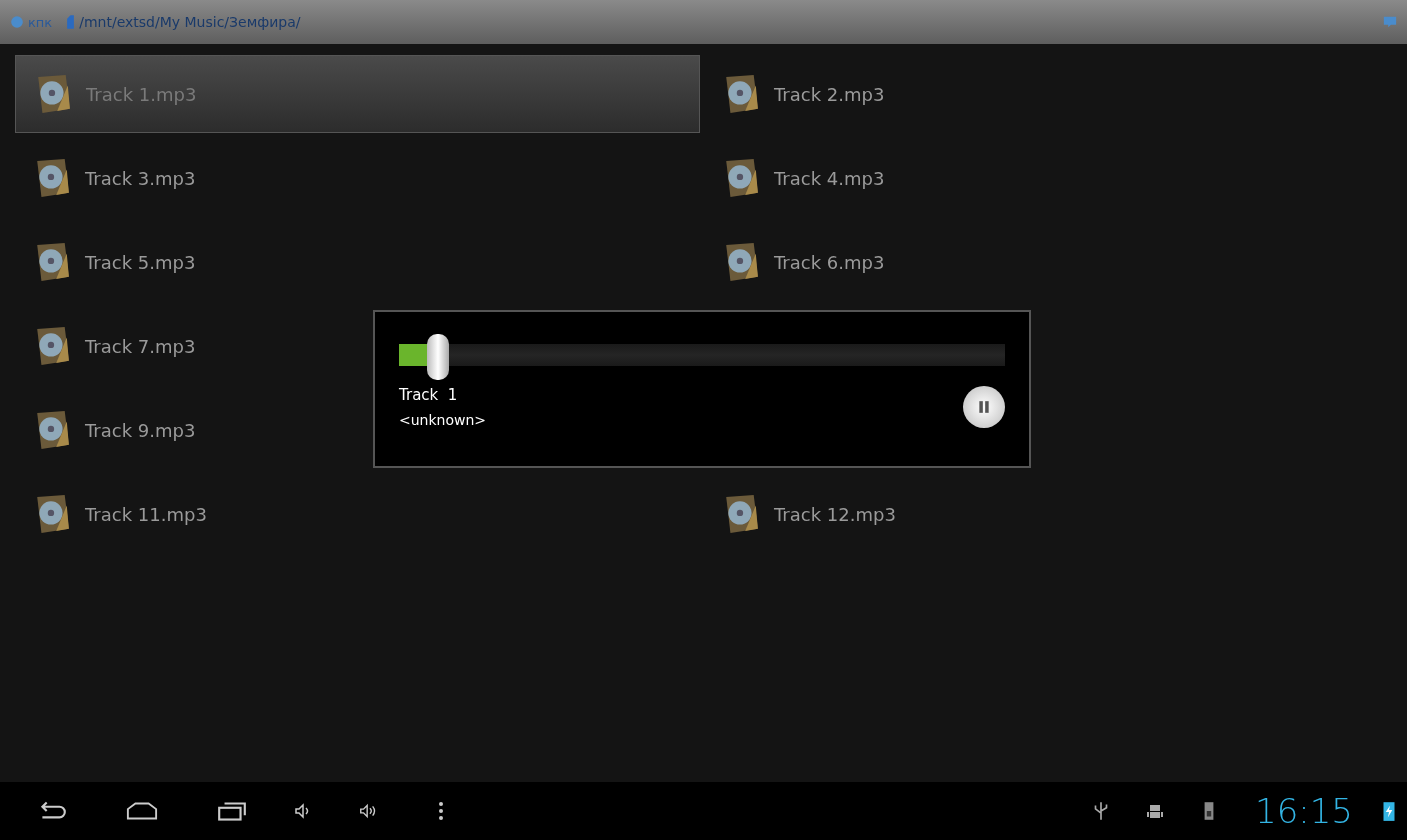  I want to click on file-item: Track 3.mp3, so click(357, 178).